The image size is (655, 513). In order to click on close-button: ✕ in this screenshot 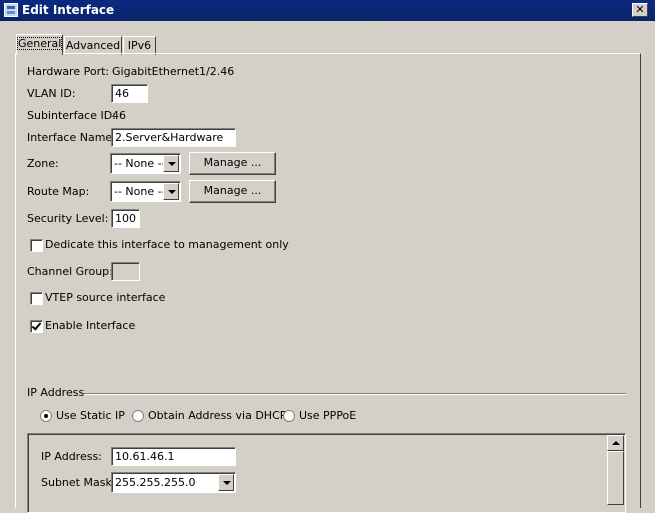, I will do `click(640, 10)`.